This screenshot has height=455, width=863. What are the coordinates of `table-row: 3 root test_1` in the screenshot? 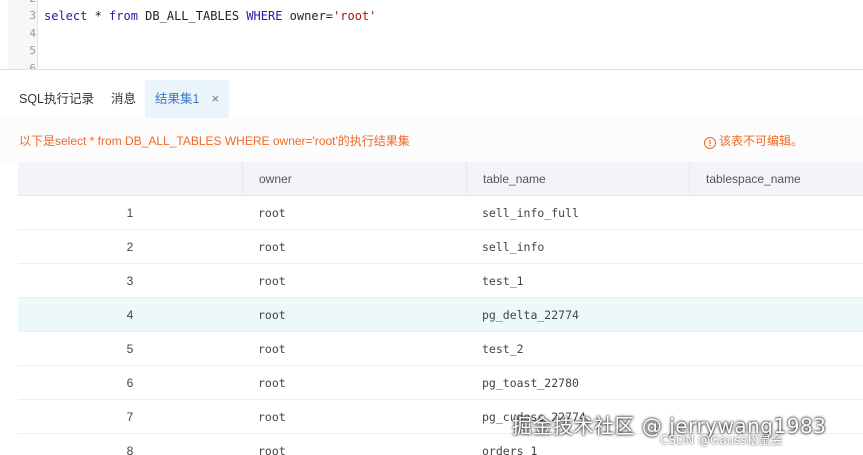 It's located at (440, 281).